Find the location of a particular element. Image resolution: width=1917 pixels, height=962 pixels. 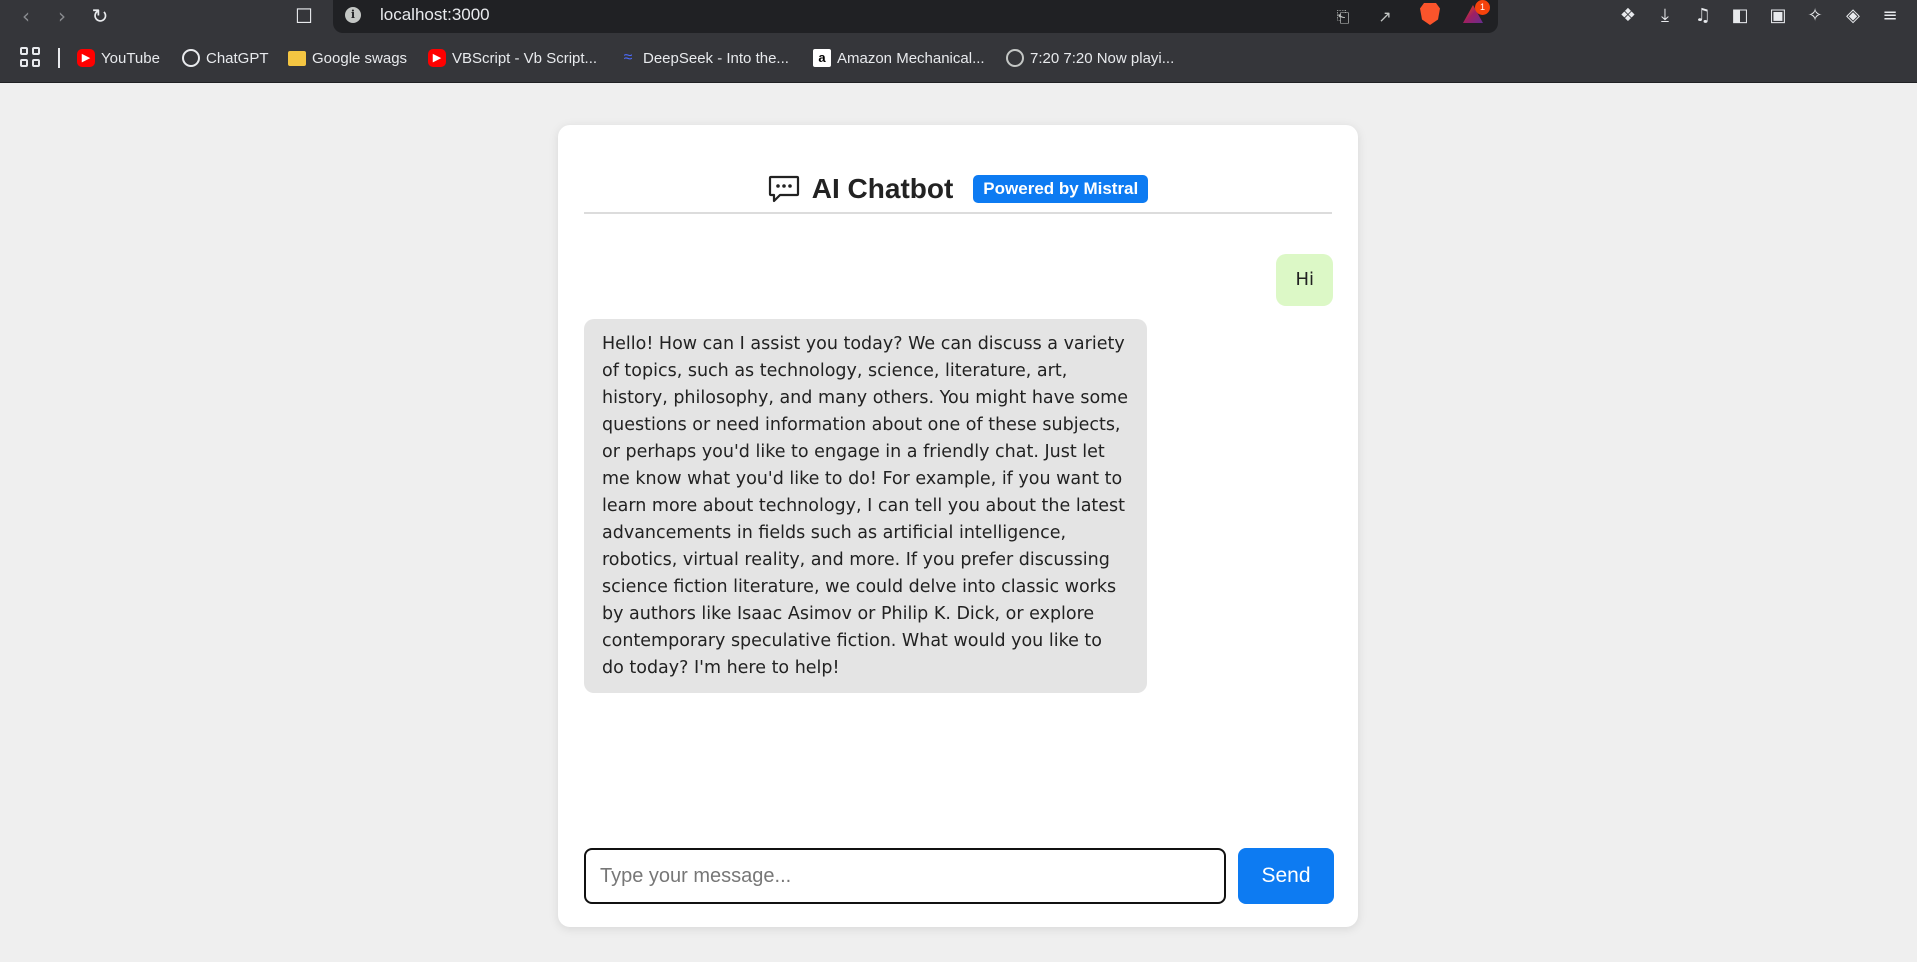

bookmark-youtube: ▶ YouTube is located at coordinates (118, 58).